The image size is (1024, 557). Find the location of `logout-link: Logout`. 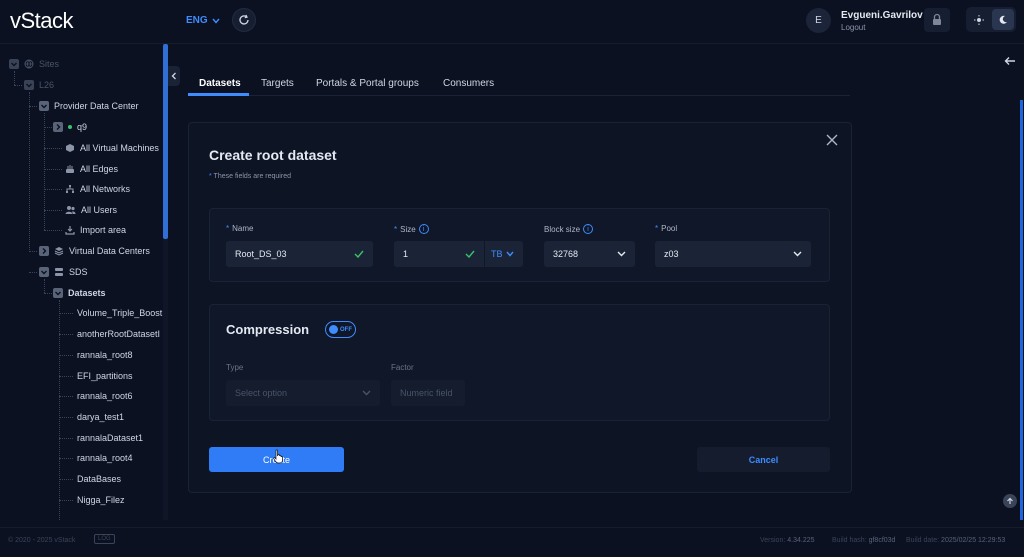

logout-link: Logout is located at coordinates (853, 27).